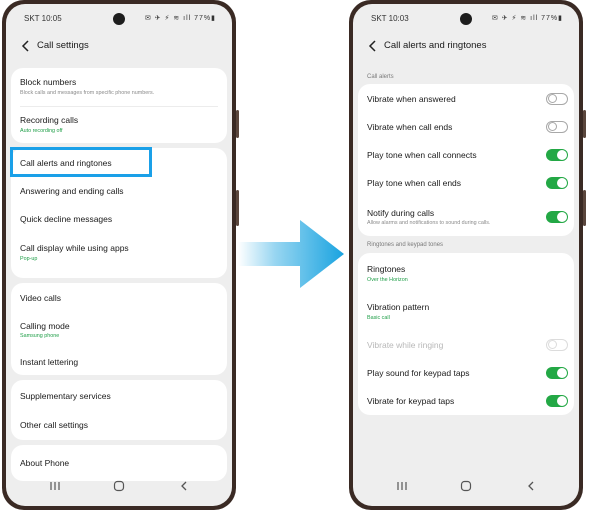 This screenshot has width=590, height=510. Describe the element at coordinates (378, 318) in the screenshot. I see `row-sub: Basic call` at that location.